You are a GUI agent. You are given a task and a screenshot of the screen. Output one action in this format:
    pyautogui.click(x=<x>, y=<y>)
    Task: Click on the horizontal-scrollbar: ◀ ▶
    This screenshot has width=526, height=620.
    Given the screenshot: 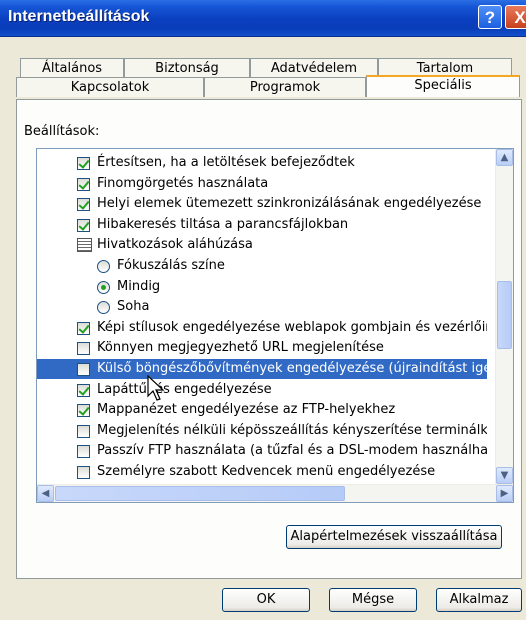 What is the action you would take?
    pyautogui.click(x=275, y=493)
    